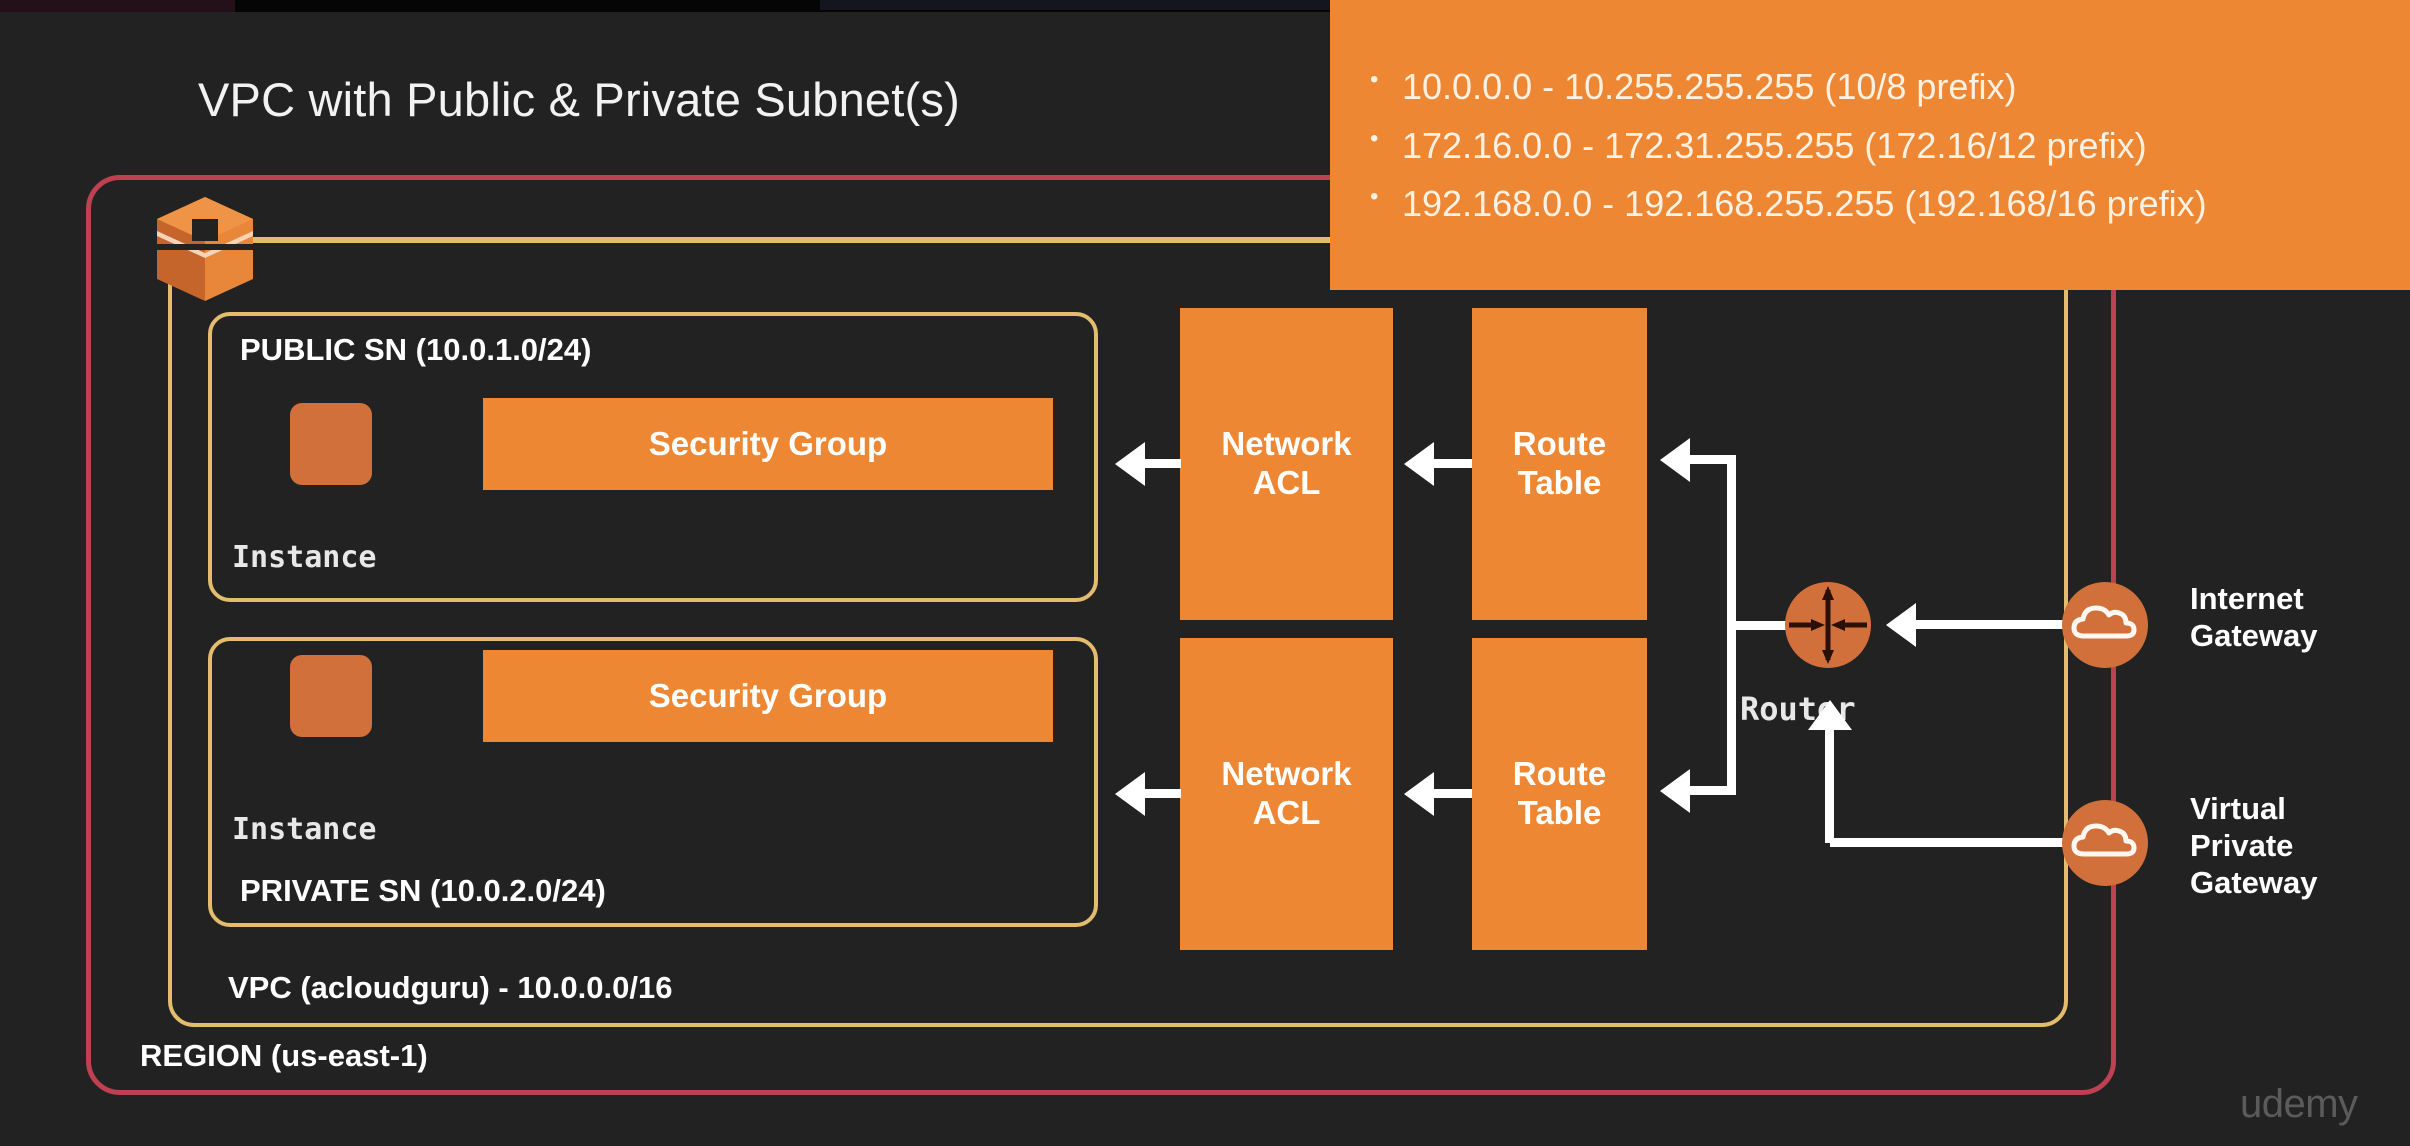  What do you see at coordinates (1713, 790) in the screenshot?
I see `router-bracket-branch-lower` at bounding box center [1713, 790].